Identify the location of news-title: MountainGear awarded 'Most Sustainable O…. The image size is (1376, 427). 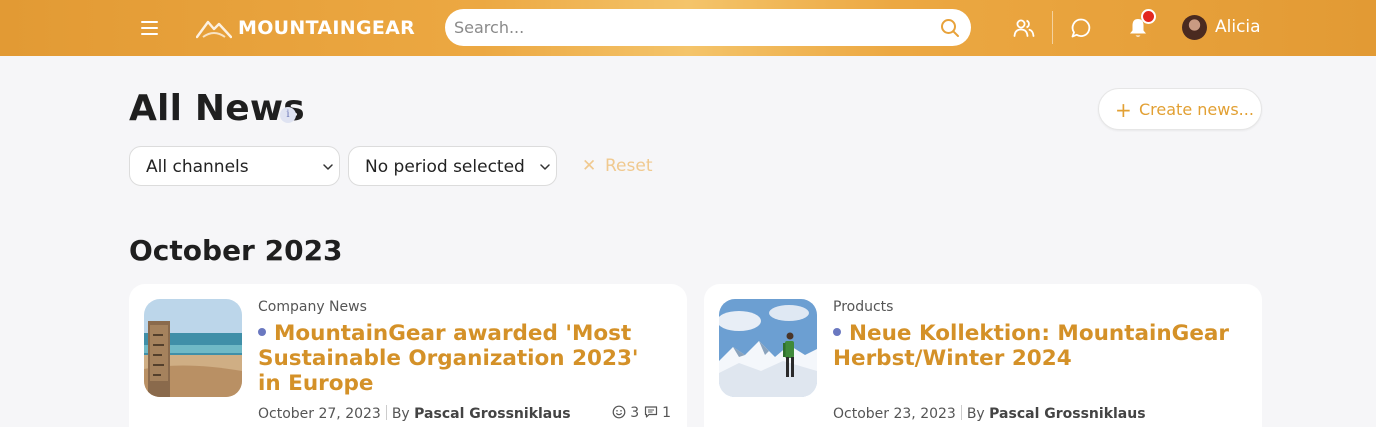
(448, 358).